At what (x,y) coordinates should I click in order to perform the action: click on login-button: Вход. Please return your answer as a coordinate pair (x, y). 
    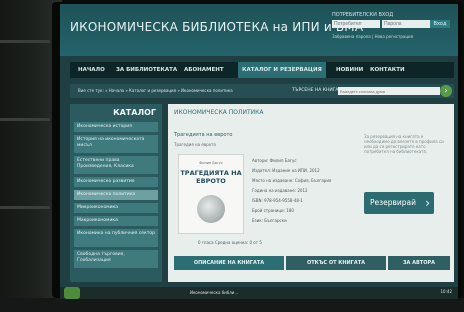
    Looking at the image, I should click on (440, 24).